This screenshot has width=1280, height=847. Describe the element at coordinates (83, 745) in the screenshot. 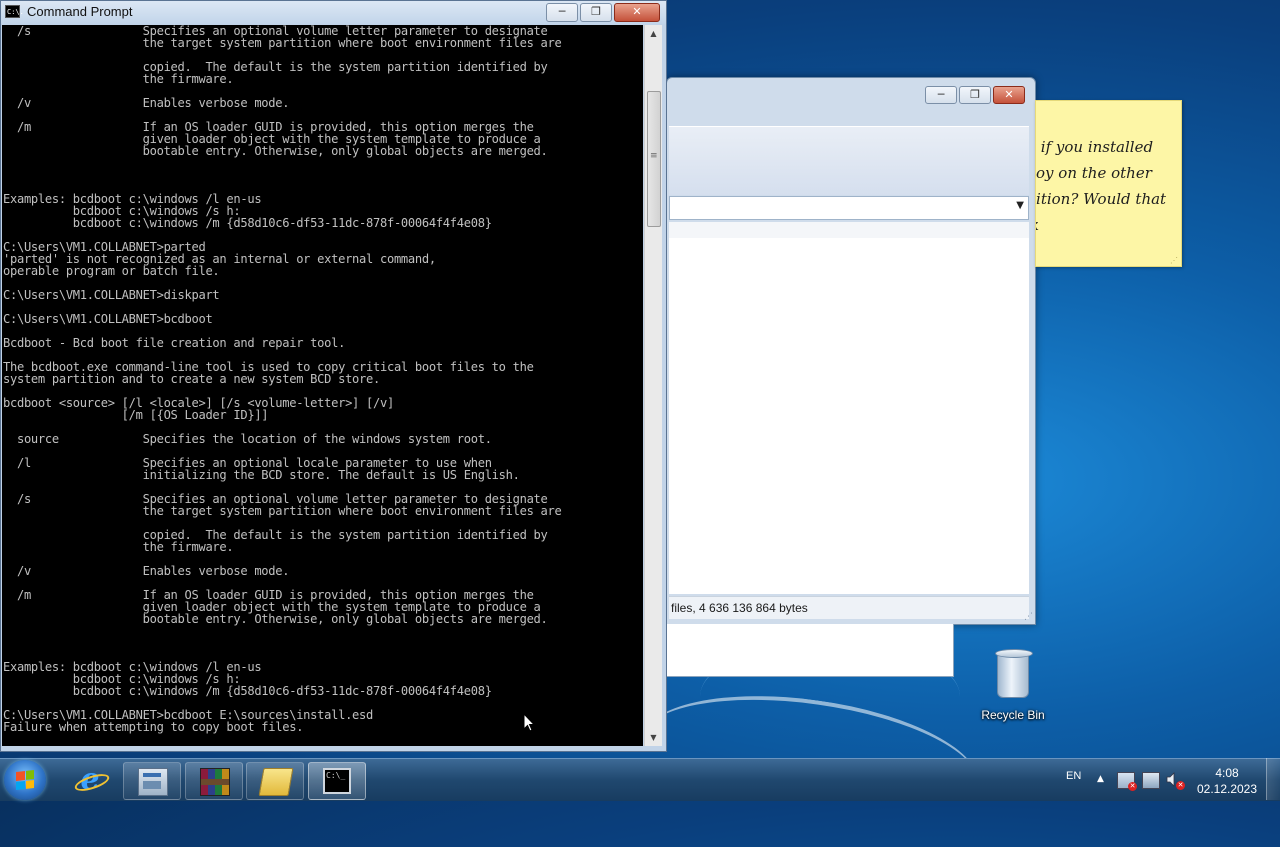

I see `console-line: C:\Users\VM1.COLLABNET>` at that location.